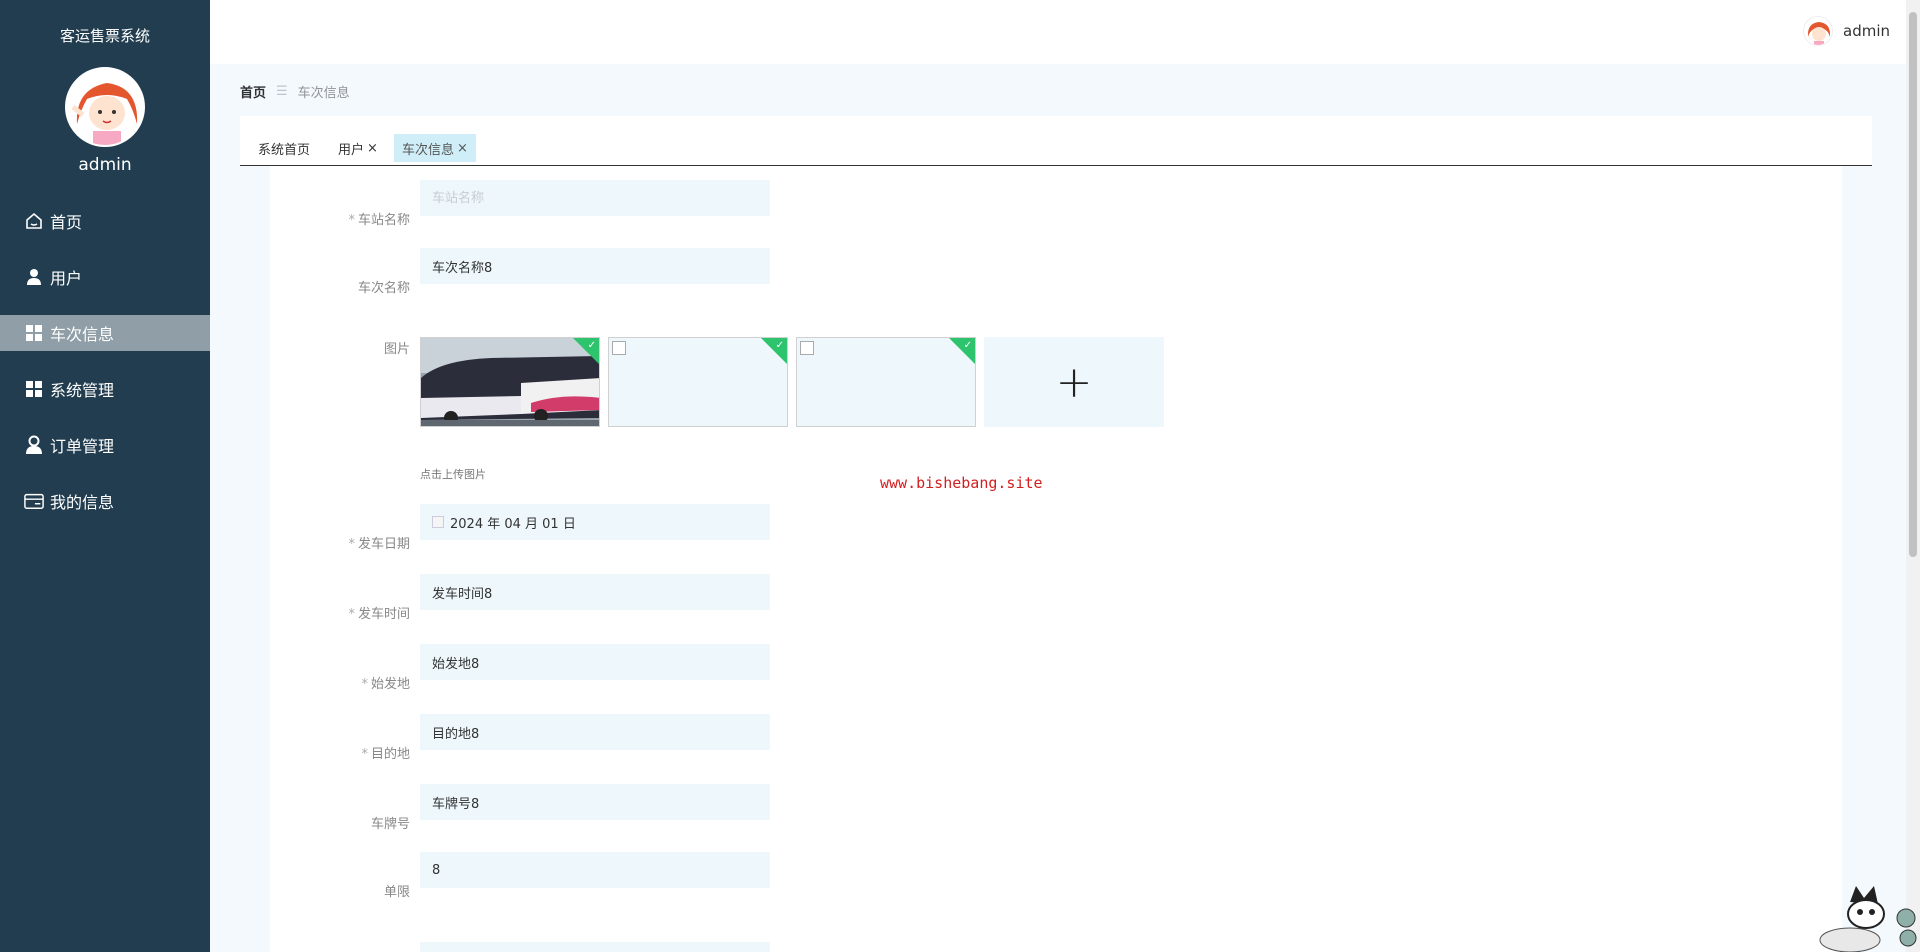 The height and width of the screenshot is (952, 1920). I want to click on sidebar-item-label: 系统管理, so click(82, 390).